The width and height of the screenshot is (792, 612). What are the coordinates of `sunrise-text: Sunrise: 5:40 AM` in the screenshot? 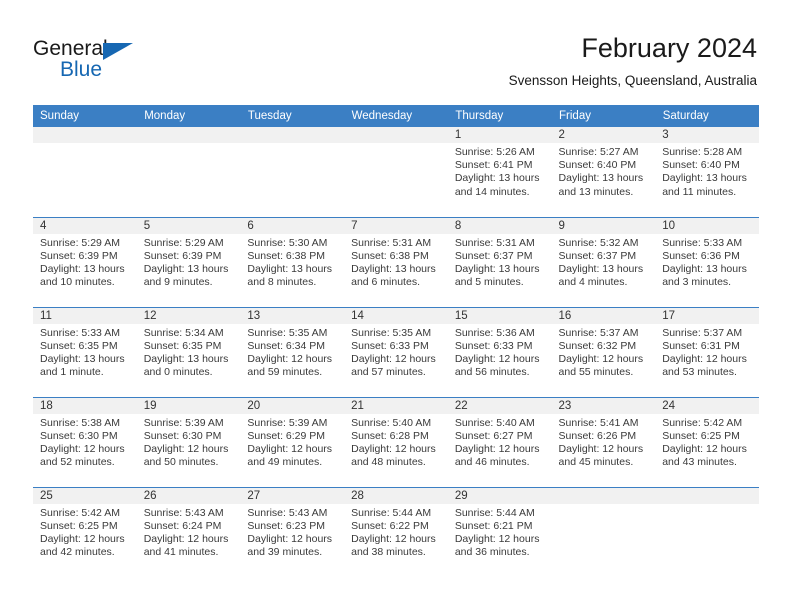 It's located at (494, 422).